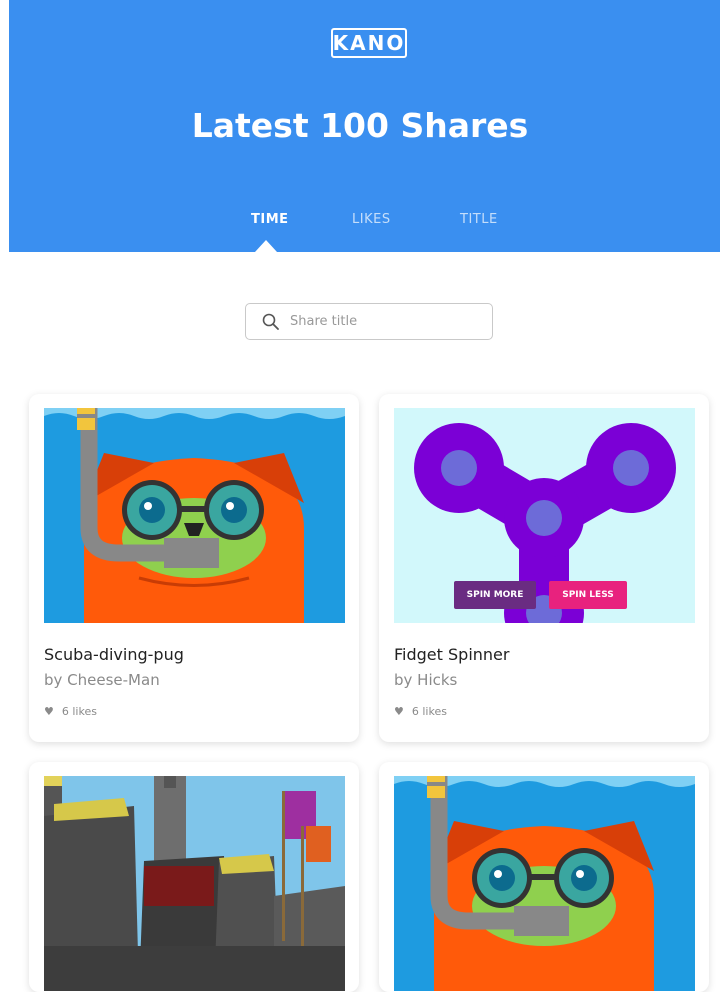 The height and width of the screenshot is (992, 720). What do you see at coordinates (371, 219) in the screenshot?
I see `tab-likes: LIKES` at bounding box center [371, 219].